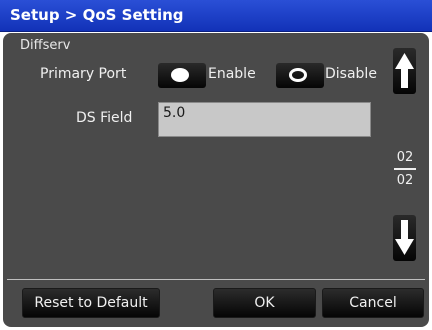  I want to click on disable-radio, so click(300, 75).